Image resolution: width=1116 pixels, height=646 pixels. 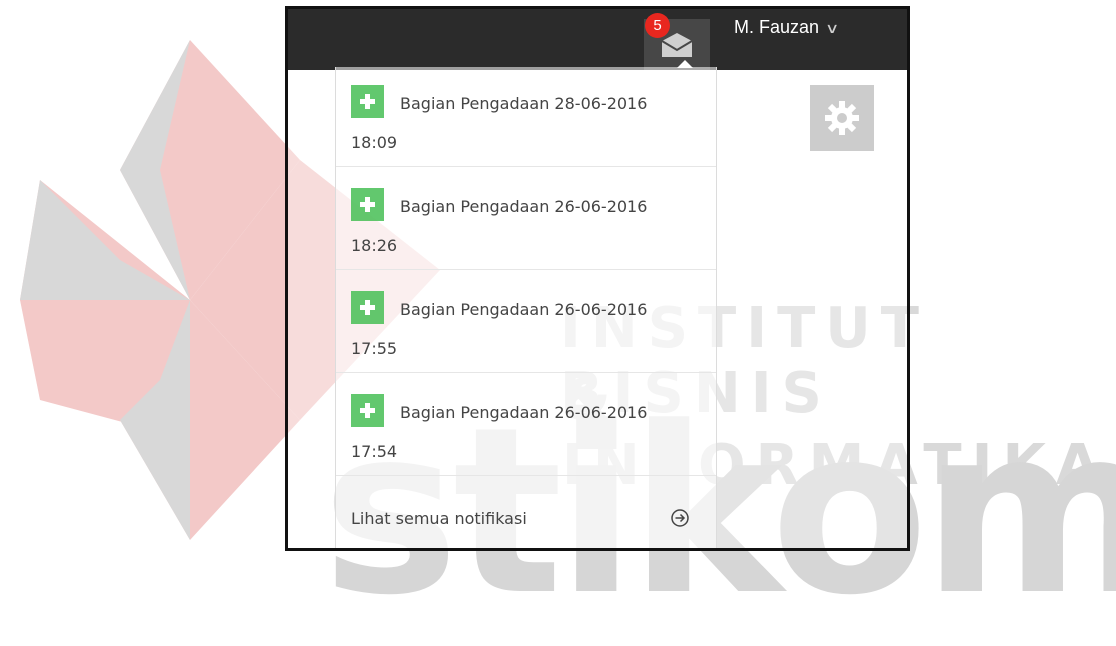 I want to click on notification-item: Bagian Pengadaan 26-06-2016 18:26, so click(x=526, y=220).